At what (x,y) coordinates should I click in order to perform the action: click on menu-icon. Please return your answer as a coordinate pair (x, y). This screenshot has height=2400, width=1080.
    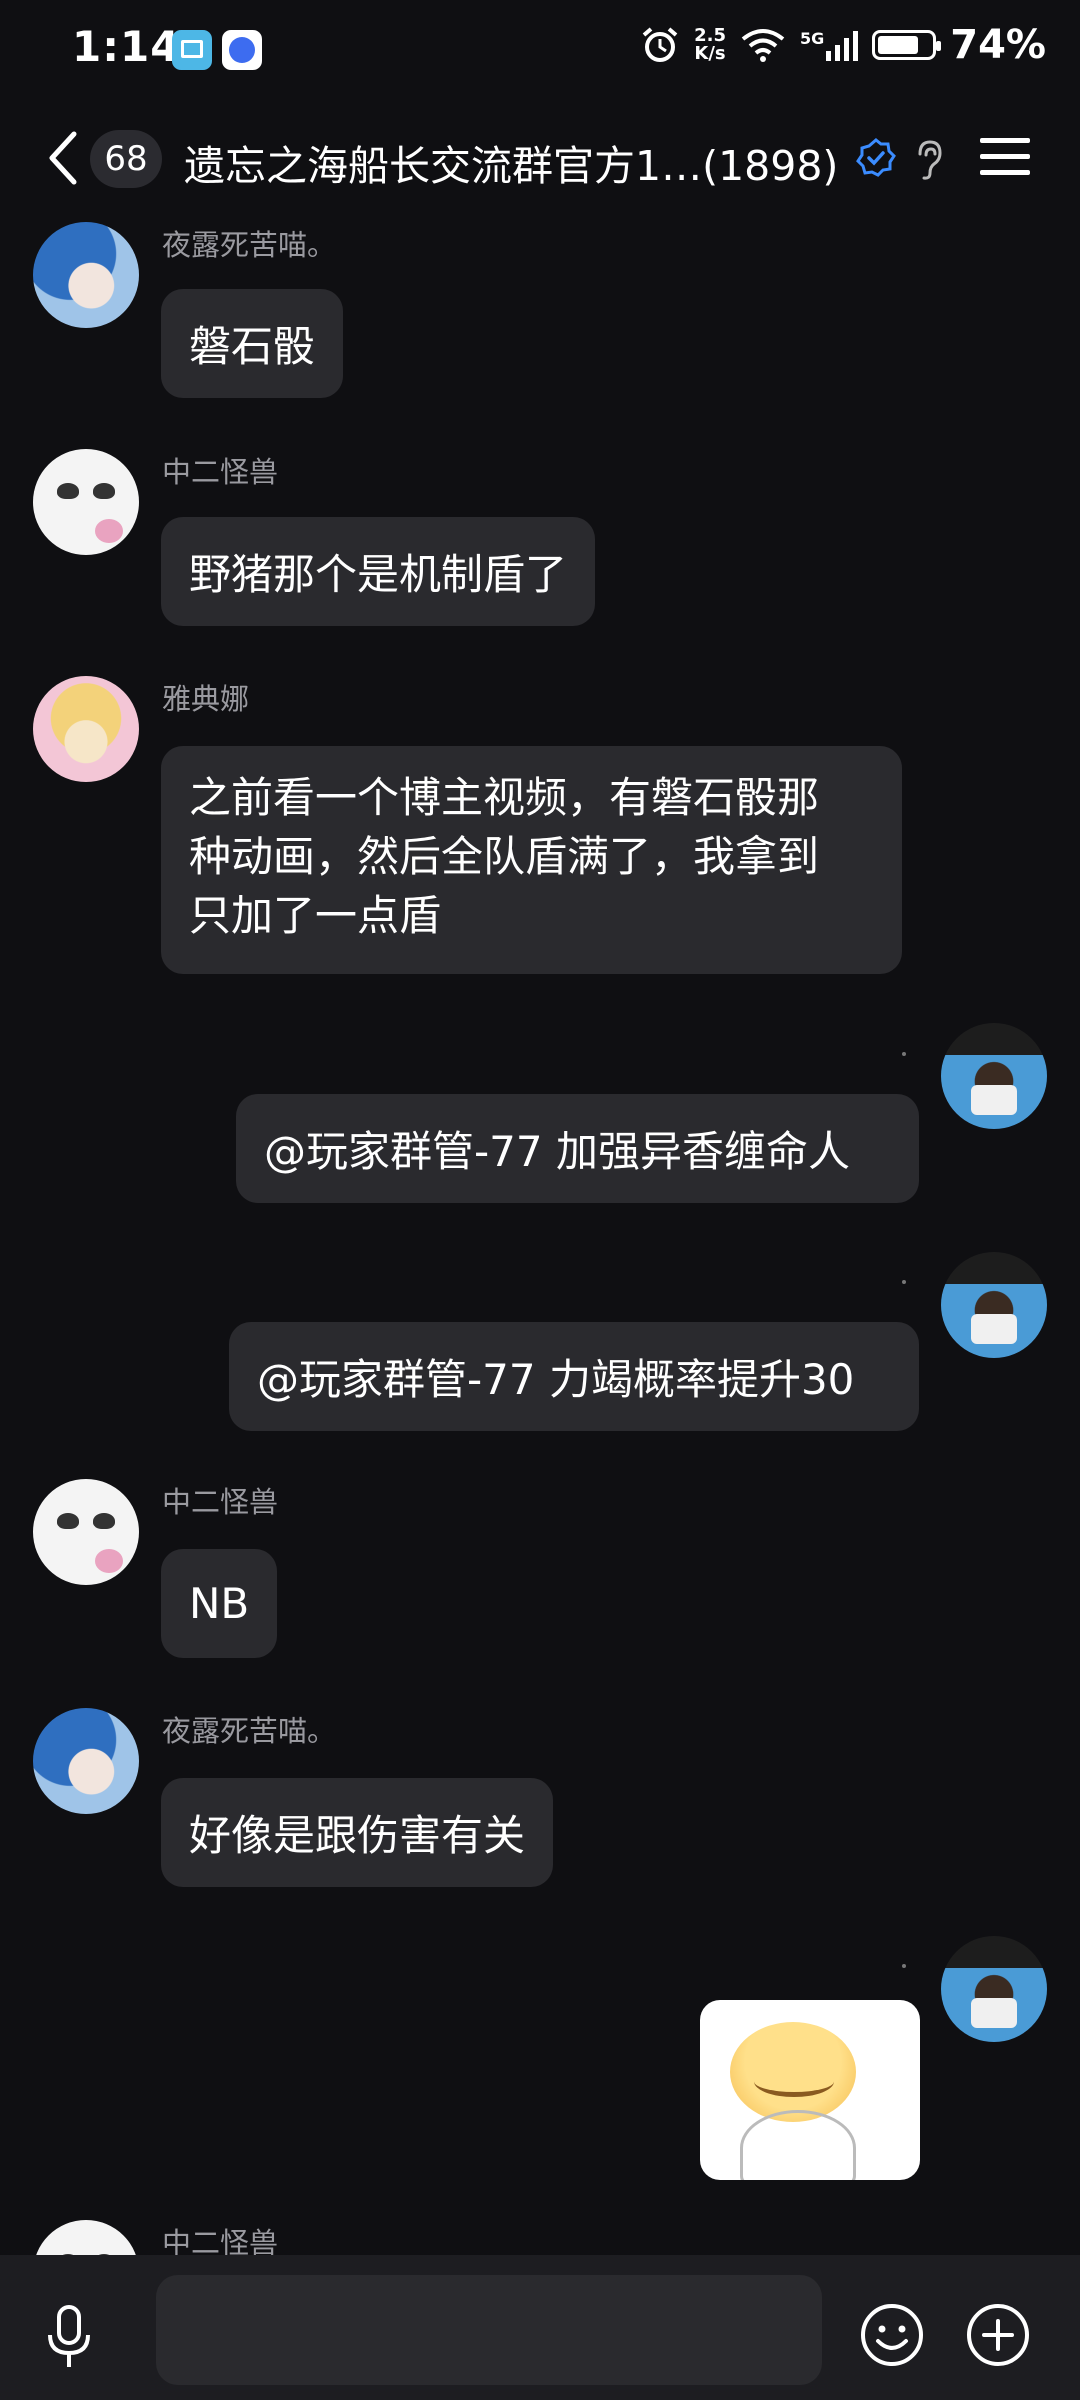
    Looking at the image, I should click on (1005, 157).